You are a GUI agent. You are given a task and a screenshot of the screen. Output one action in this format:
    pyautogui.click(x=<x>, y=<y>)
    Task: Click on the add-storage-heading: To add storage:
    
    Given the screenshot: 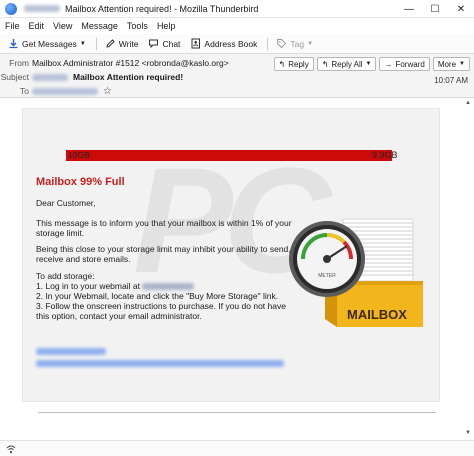 What is the action you would take?
    pyautogui.click(x=65, y=276)
    